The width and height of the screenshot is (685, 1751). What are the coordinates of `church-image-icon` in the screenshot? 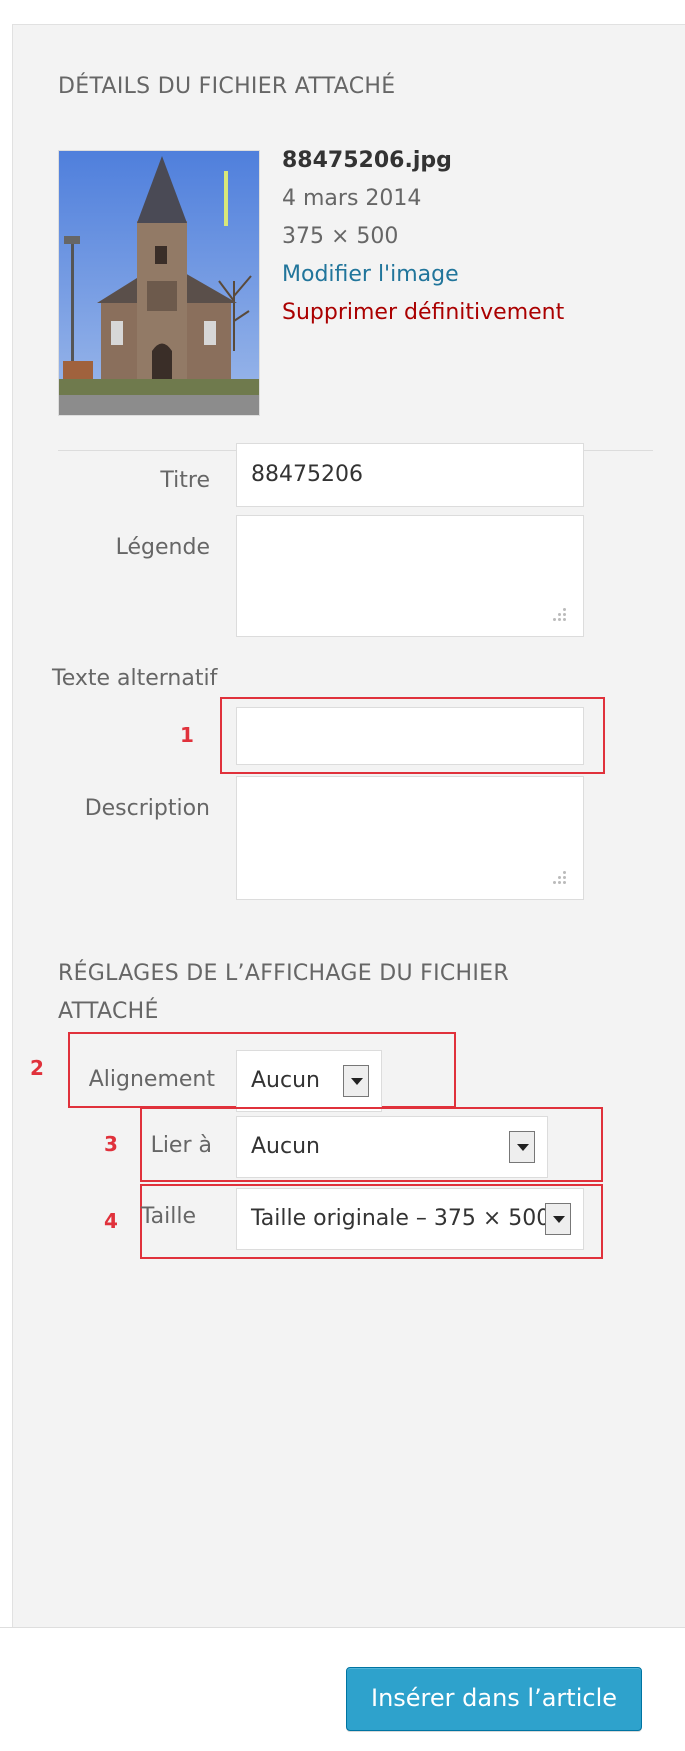 It's located at (159, 283).